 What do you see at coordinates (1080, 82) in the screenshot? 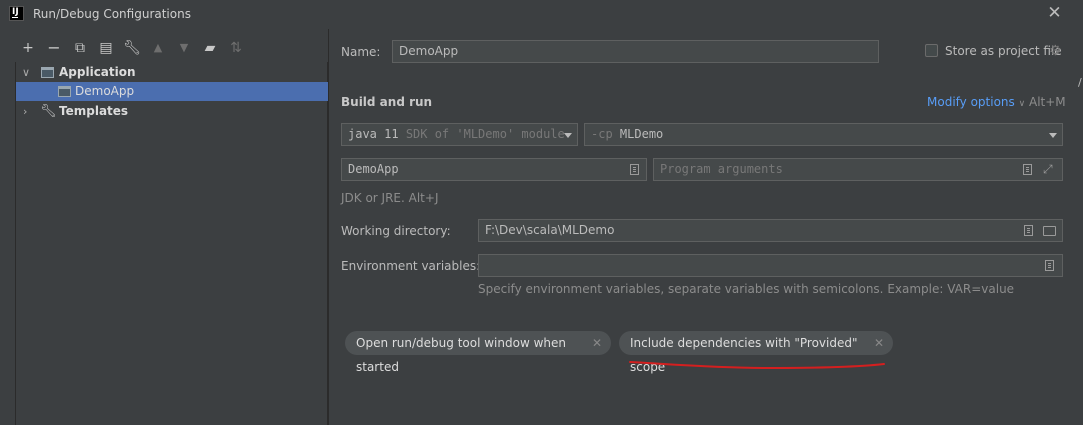
I see `background-window-edge: /` at bounding box center [1080, 82].